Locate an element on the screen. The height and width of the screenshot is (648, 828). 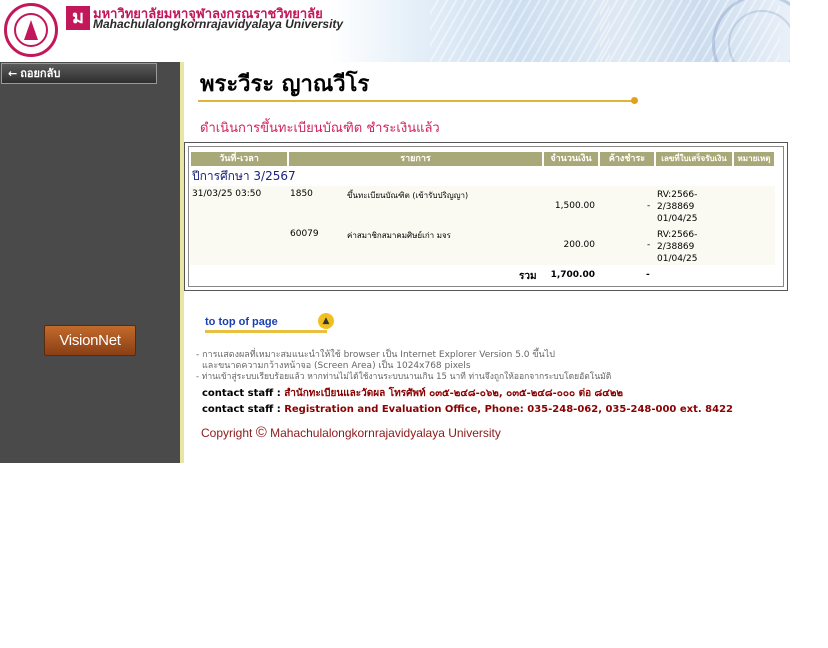
academic-year: ปีการศึกษา 3/2567 is located at coordinates (244, 176).